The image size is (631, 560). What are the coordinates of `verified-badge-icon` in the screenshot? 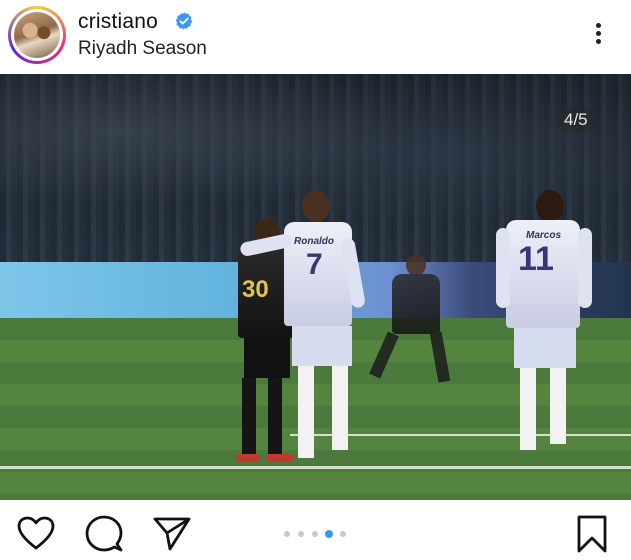 It's located at (184, 21).